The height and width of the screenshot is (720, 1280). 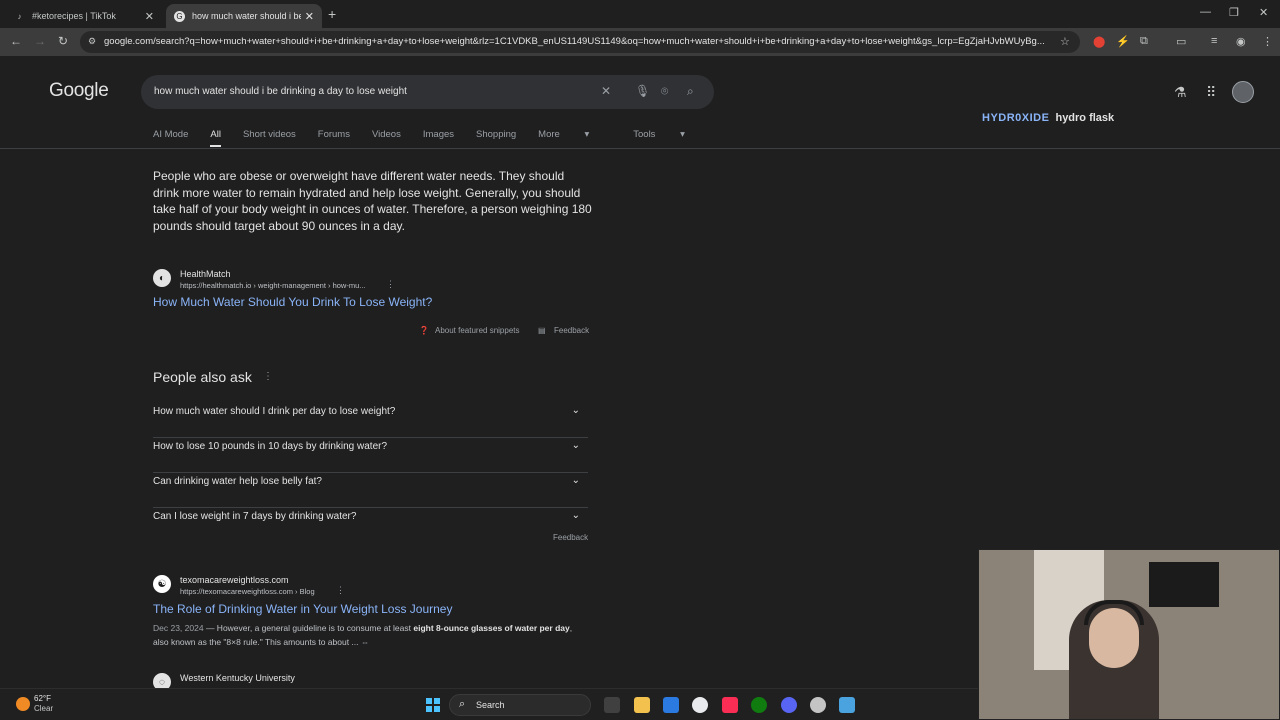 What do you see at coordinates (179, 16) in the screenshot?
I see `google-favicon-icon: G` at bounding box center [179, 16].